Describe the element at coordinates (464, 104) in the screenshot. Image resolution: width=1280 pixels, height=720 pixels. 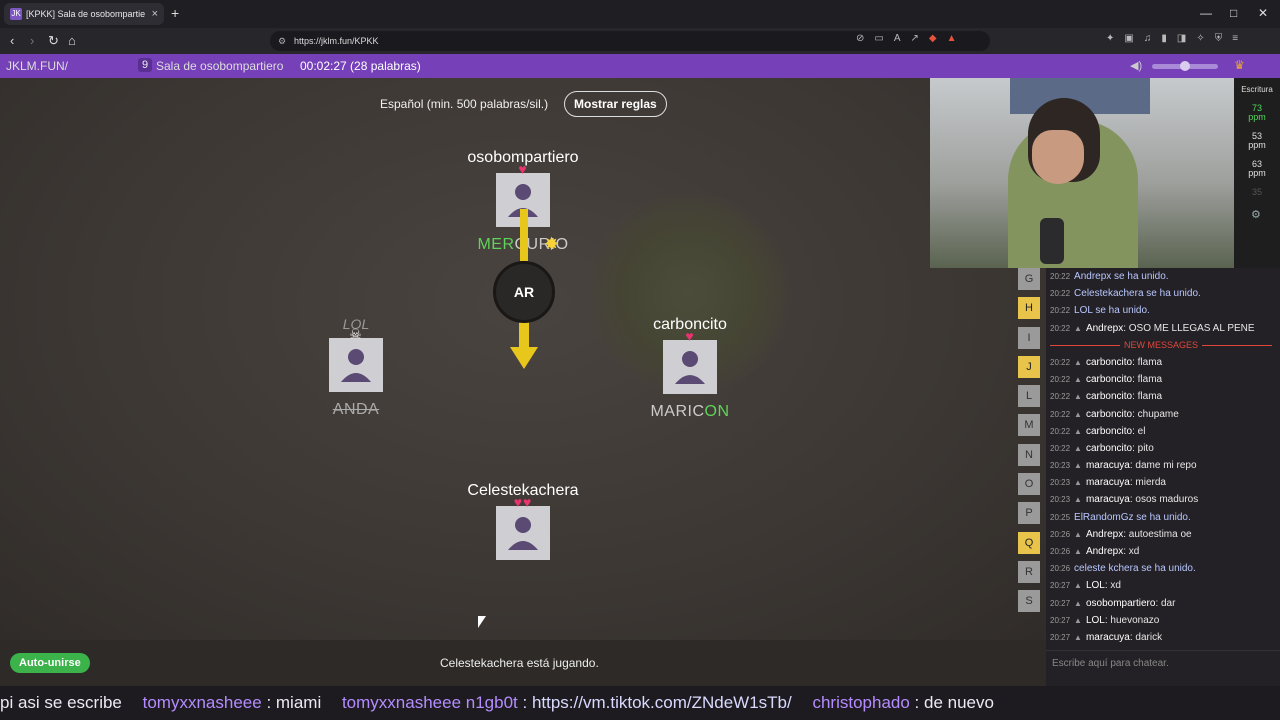
I see `language-label: Español (min. 500 palabras/sil.)` at that location.